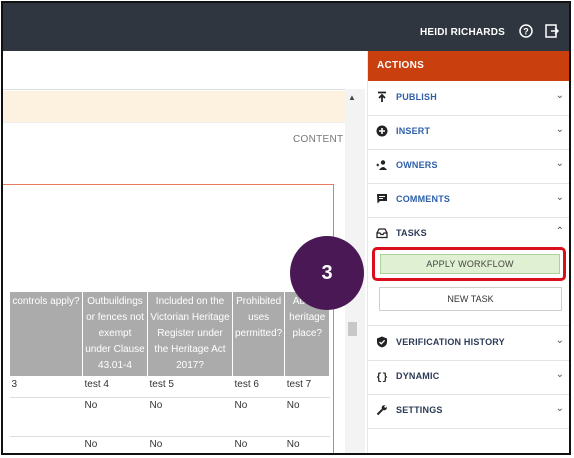  Describe the element at coordinates (419, 410) in the screenshot. I see `section-label: SETTINGS` at that location.